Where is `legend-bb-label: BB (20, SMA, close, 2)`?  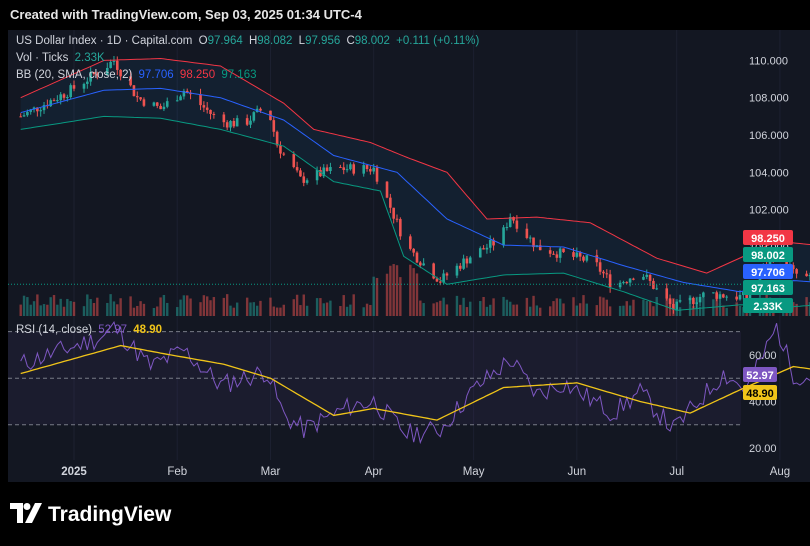 legend-bb-label: BB (20, SMA, close, 2) is located at coordinates (74, 75).